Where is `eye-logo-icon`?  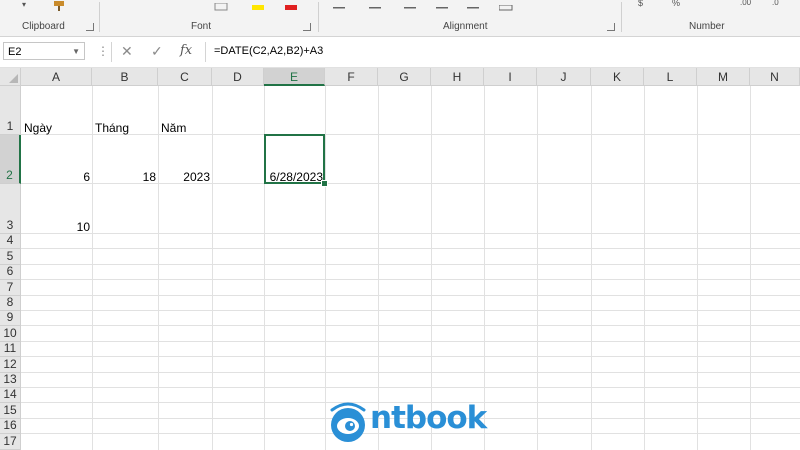 eye-logo-icon is located at coordinates (348, 422).